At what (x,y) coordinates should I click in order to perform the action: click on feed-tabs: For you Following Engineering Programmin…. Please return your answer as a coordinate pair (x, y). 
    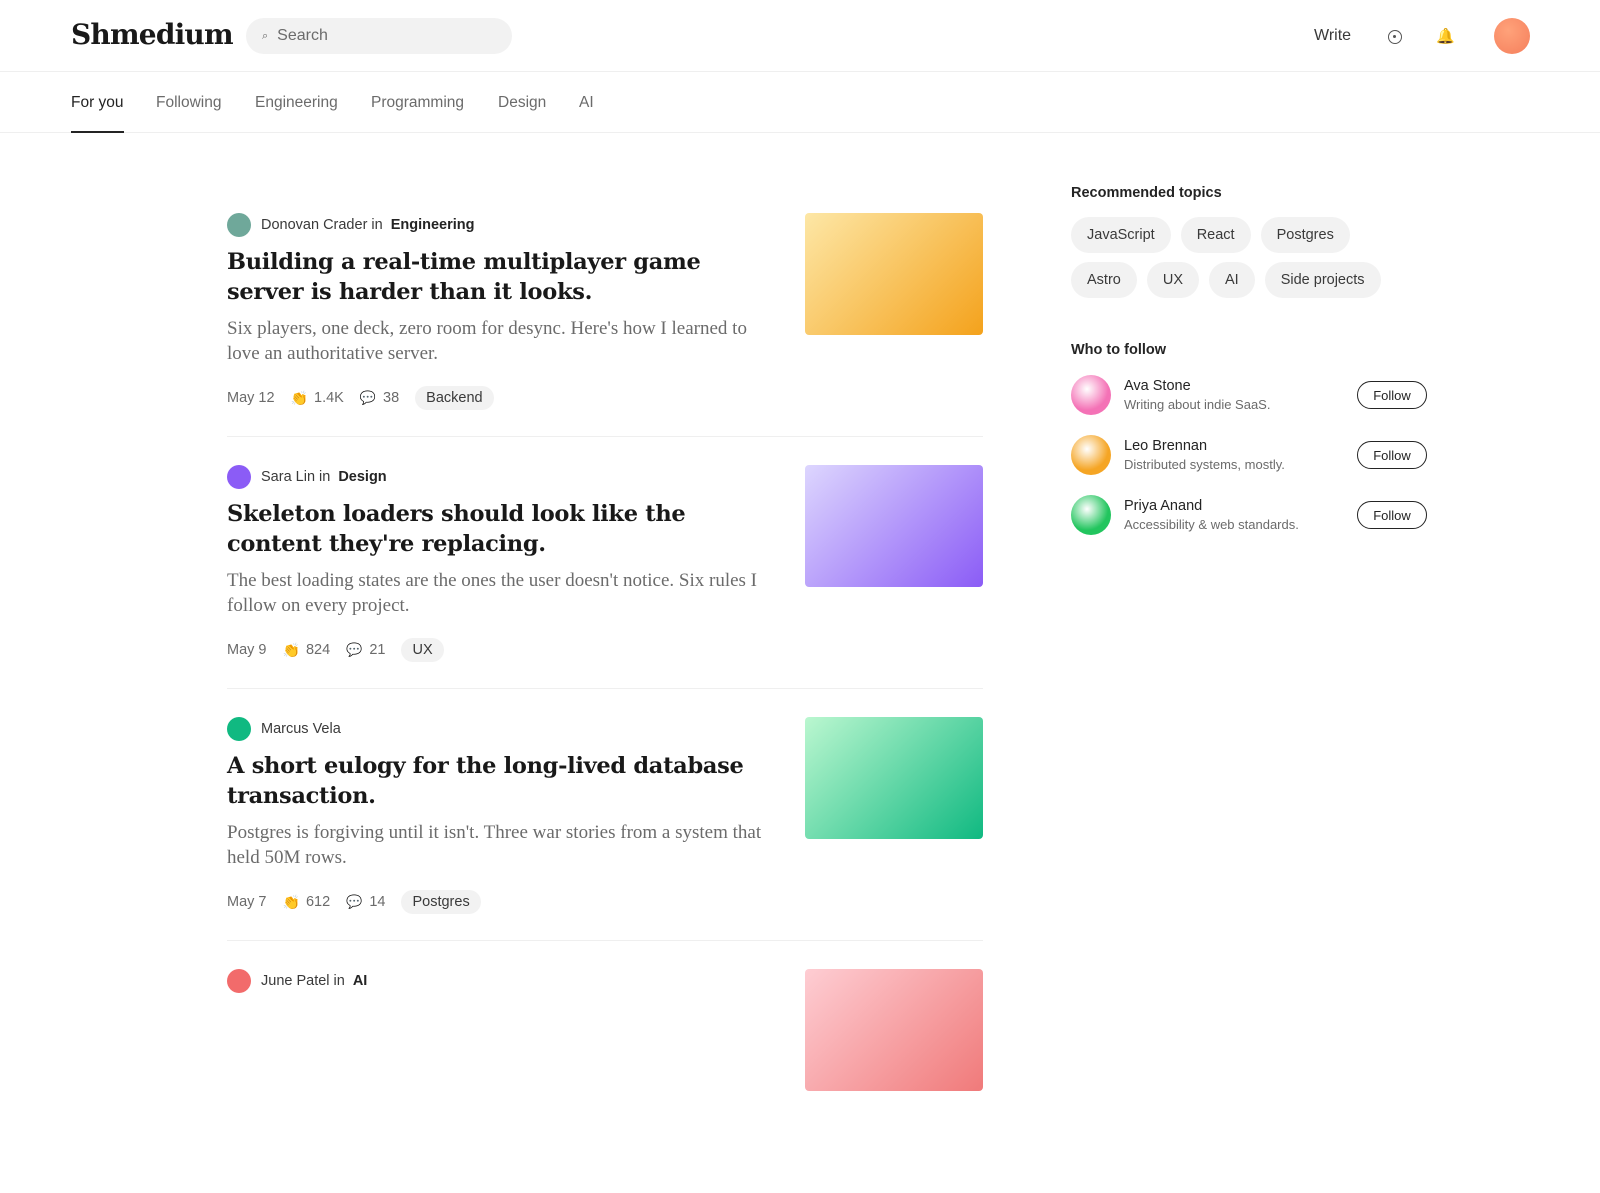
    Looking at the image, I should click on (800, 102).